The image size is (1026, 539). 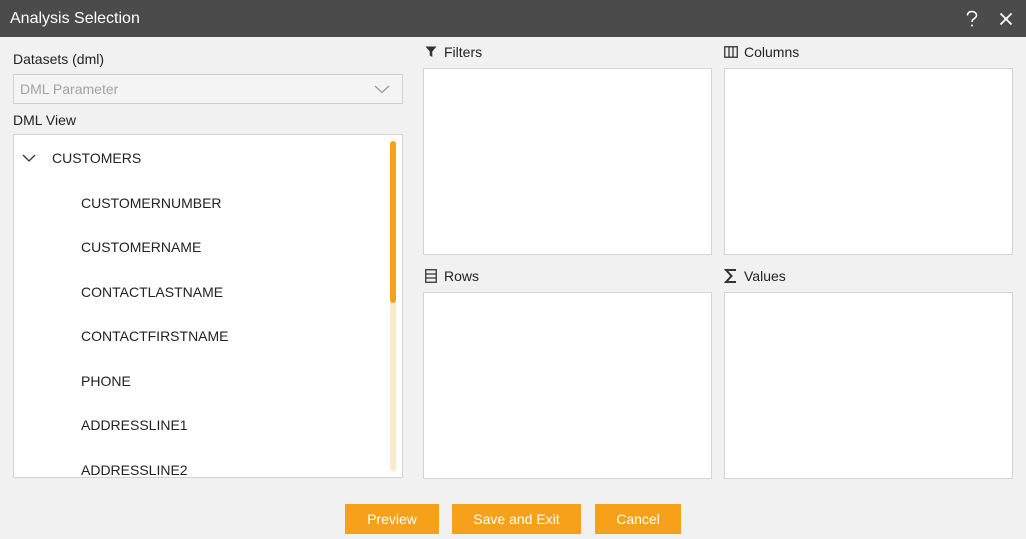 I want to click on rows-label: Rows, so click(x=462, y=276).